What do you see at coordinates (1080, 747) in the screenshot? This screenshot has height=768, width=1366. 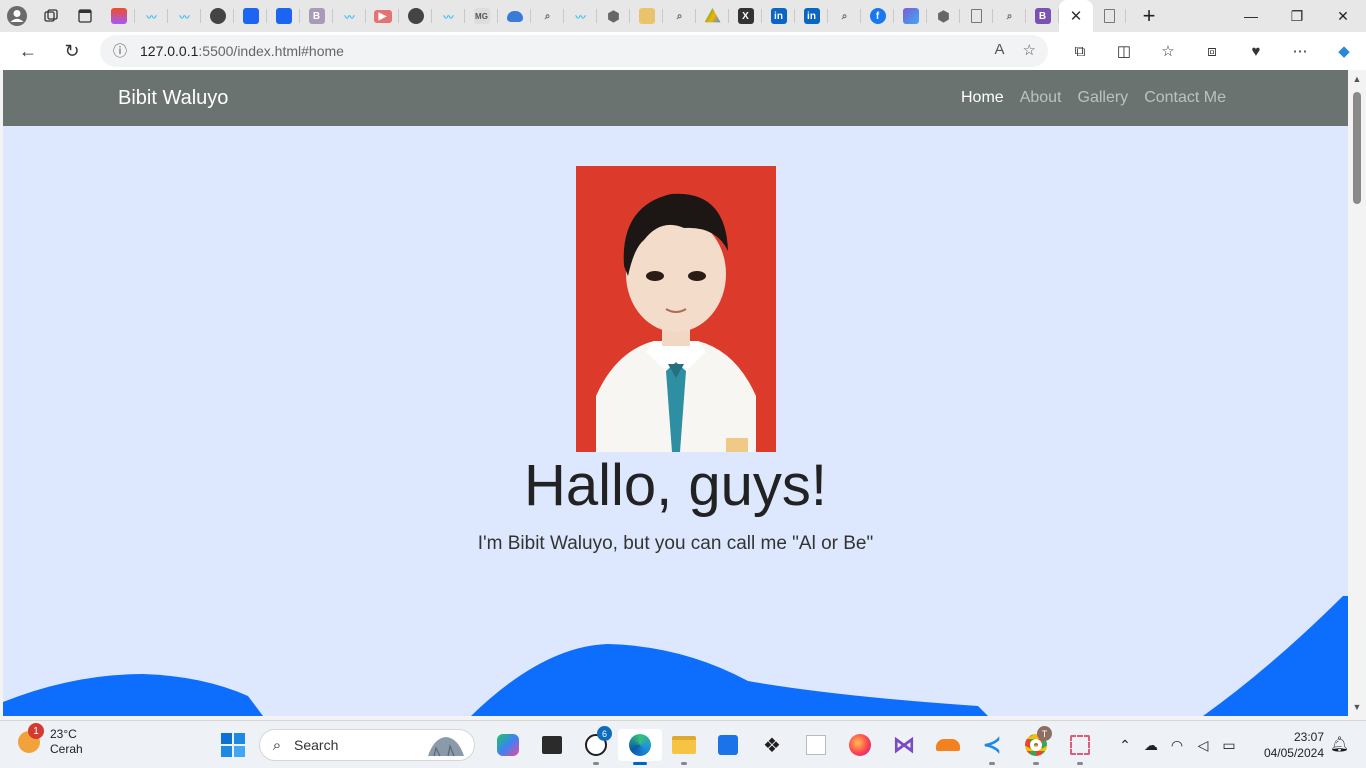 I see `snipping-tool-icon` at bounding box center [1080, 747].